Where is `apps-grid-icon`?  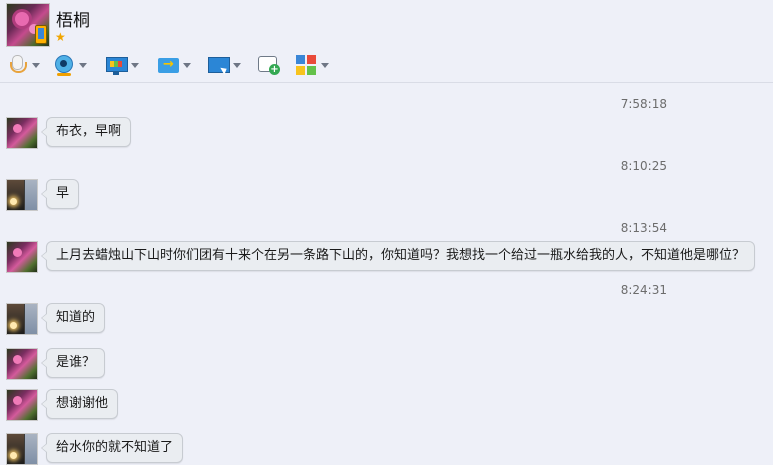
apps-grid-icon is located at coordinates (306, 65).